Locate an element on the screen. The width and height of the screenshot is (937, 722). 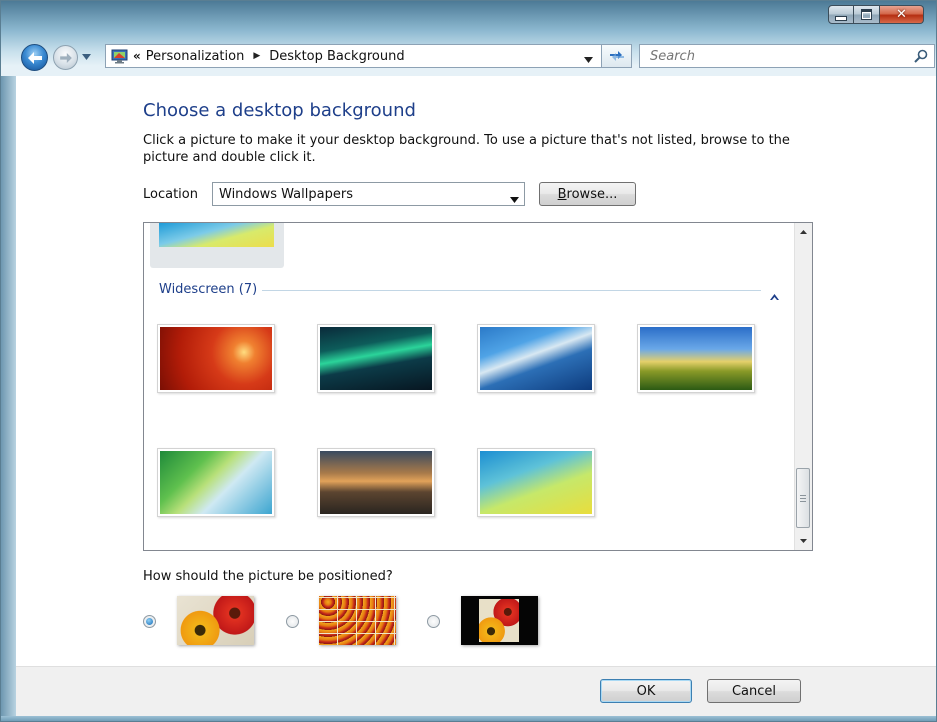
selected-wallpaper-thumbnail is located at coordinates (216, 235).